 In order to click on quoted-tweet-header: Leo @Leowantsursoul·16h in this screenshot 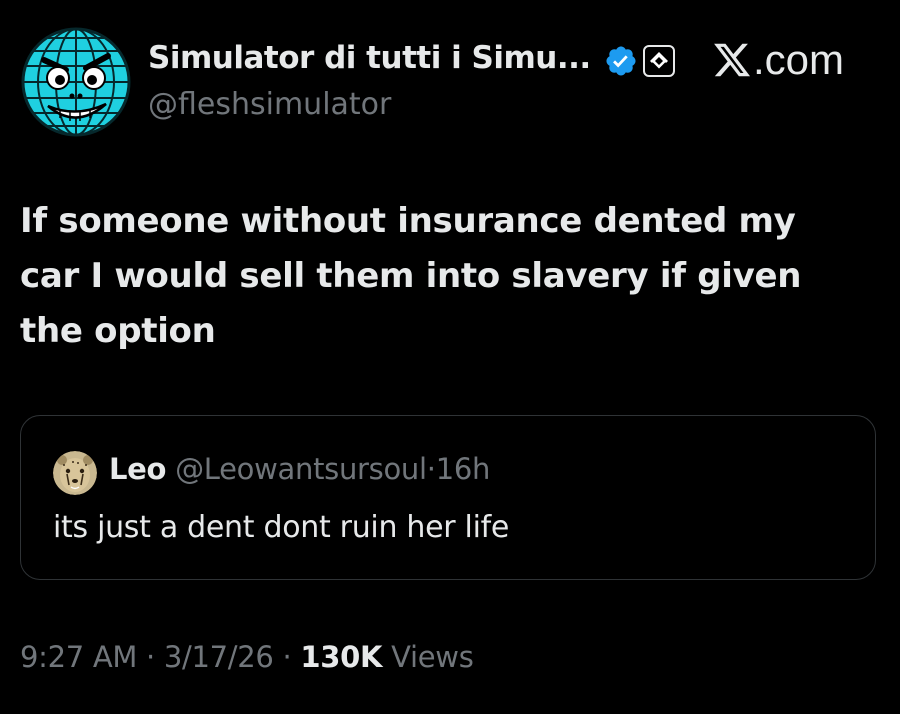, I will do `click(299, 469)`.